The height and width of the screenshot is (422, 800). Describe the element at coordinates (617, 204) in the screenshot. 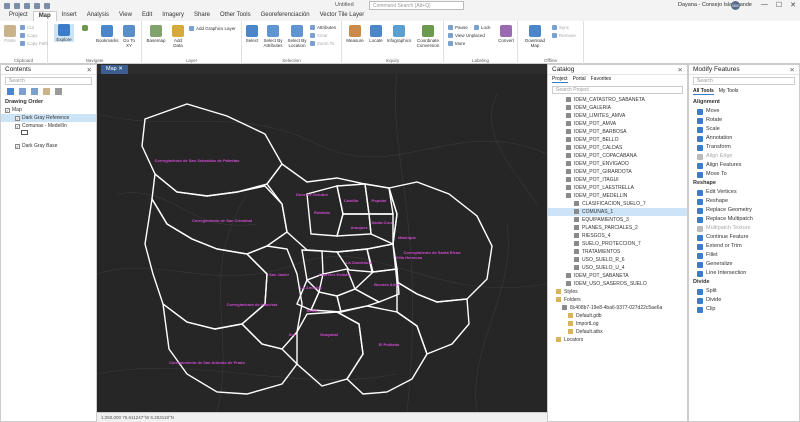

I see `catalog-item: CLASIFICACION_SUELO_7` at that location.